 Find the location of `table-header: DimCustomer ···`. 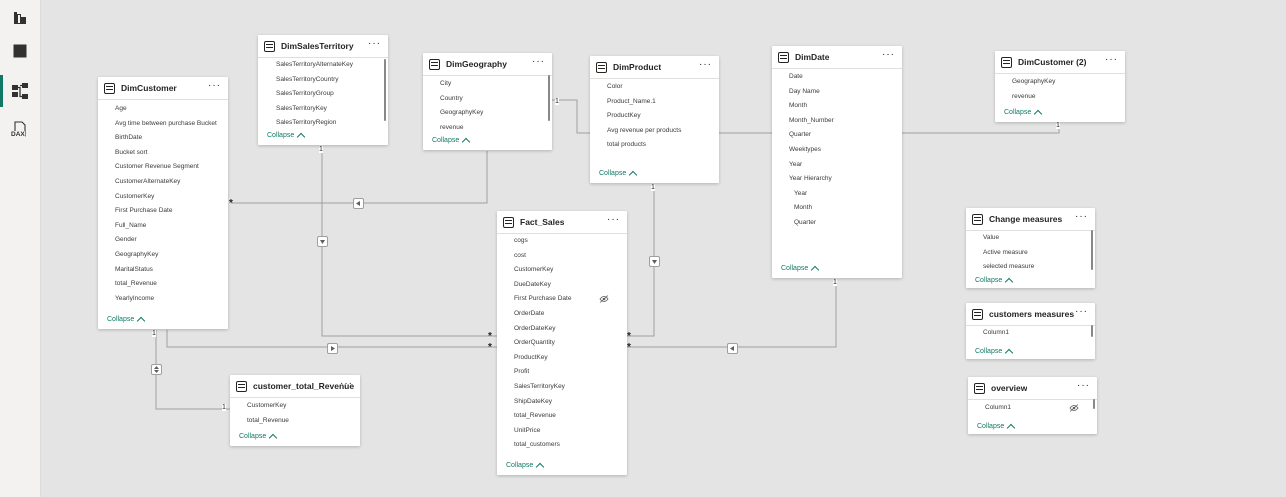

table-header: DimCustomer ··· is located at coordinates (163, 88).